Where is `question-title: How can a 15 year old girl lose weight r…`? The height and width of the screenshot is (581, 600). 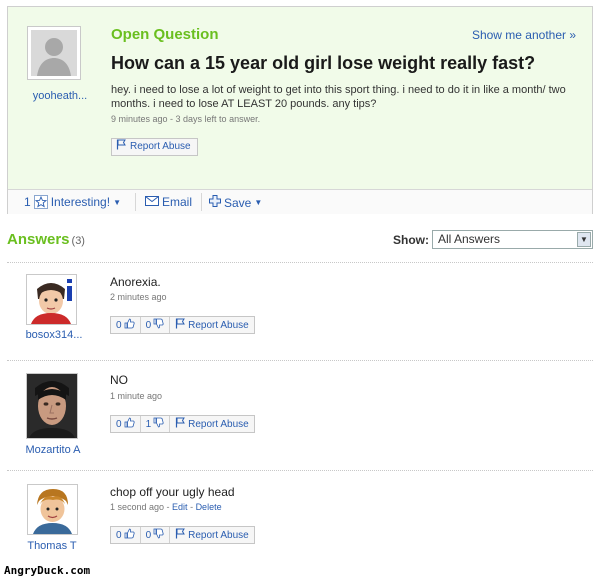 question-title: How can a 15 year old girl lose weight r… is located at coordinates (323, 63).